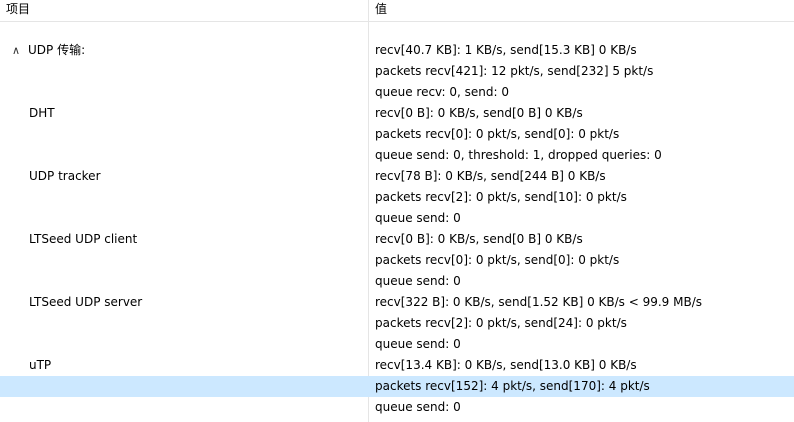 Image resolution: width=794 pixels, height=422 pixels. I want to click on tree-node-label: UDP 传输:, so click(57, 50).